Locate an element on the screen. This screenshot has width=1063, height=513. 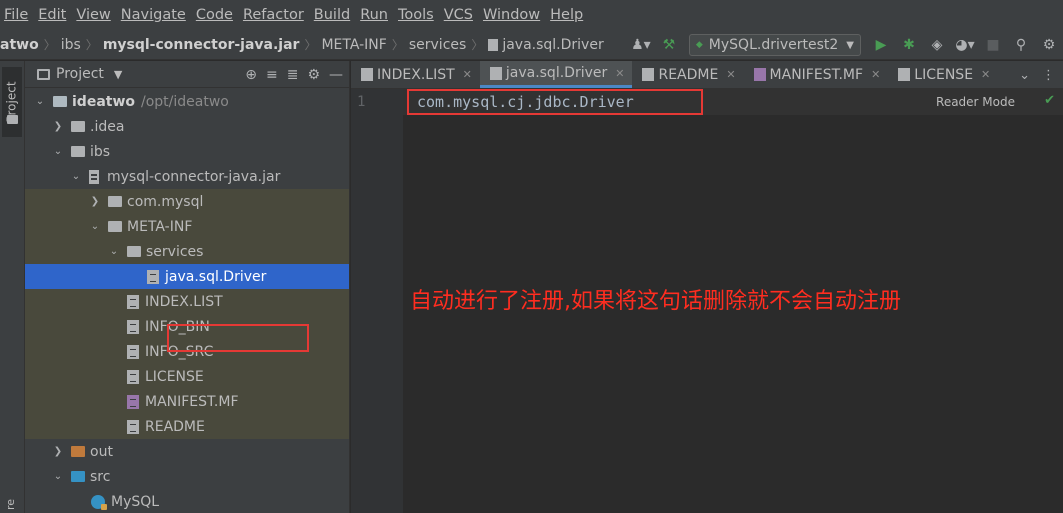
expand-all-icon: ≡ is located at coordinates (272, 75).